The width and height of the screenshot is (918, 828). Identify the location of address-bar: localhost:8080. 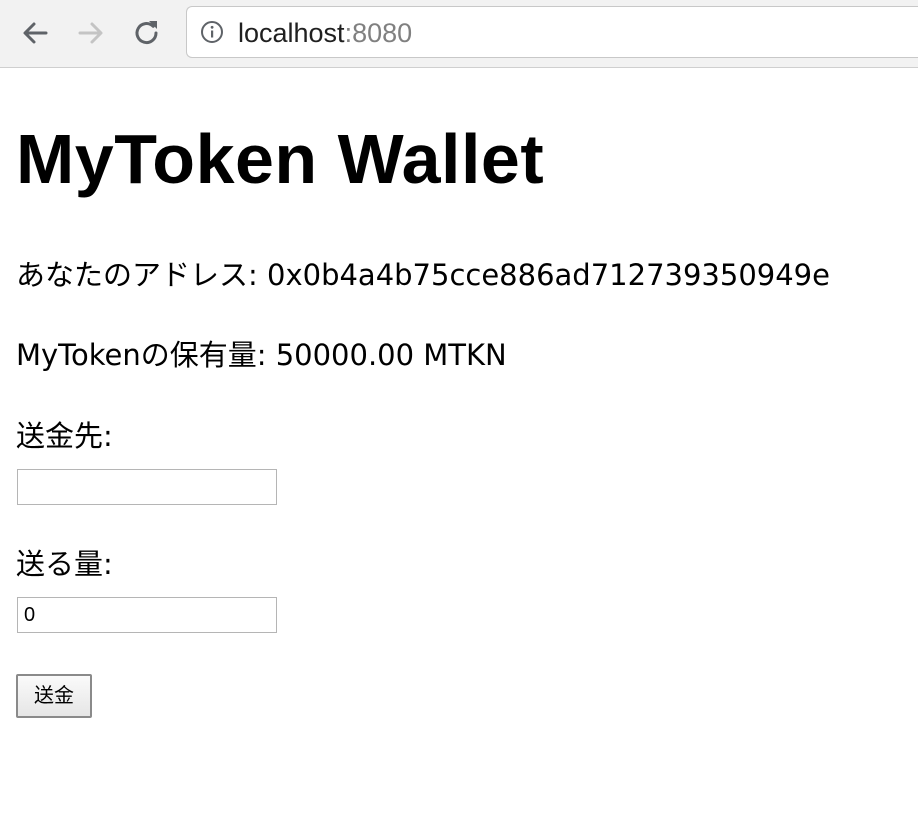
(552, 32).